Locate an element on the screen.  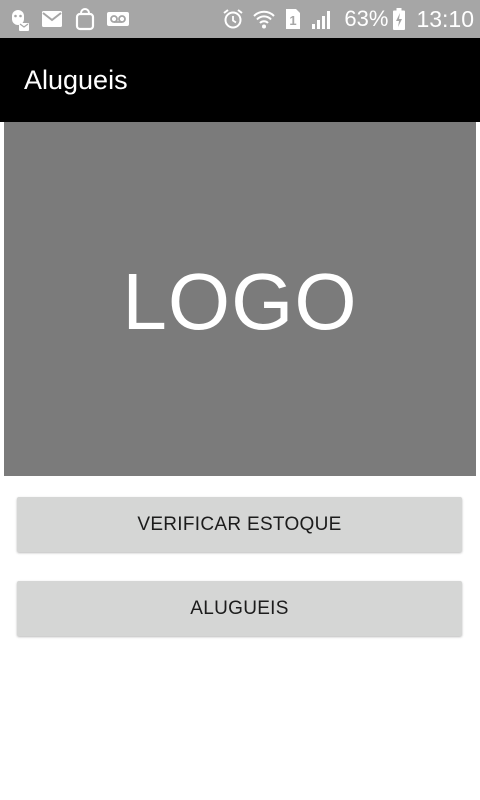
check-stock-button-label: VERIFICAR ESTOQUE is located at coordinates (239, 524).